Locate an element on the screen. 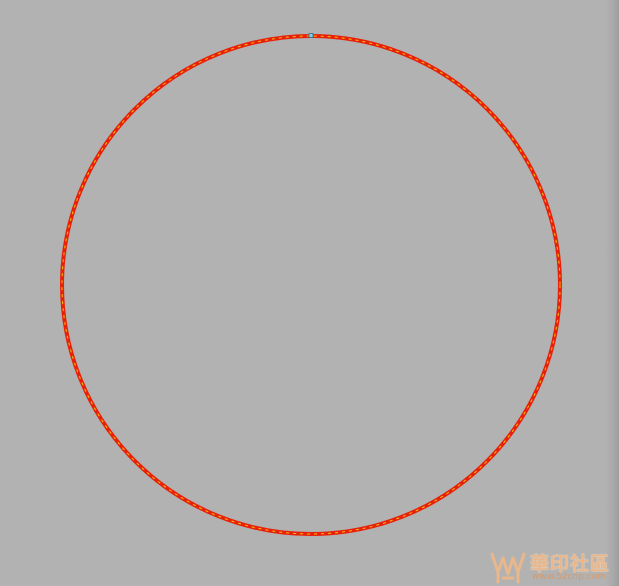  watermark-url: www.52cnp.com is located at coordinates (569, 577).